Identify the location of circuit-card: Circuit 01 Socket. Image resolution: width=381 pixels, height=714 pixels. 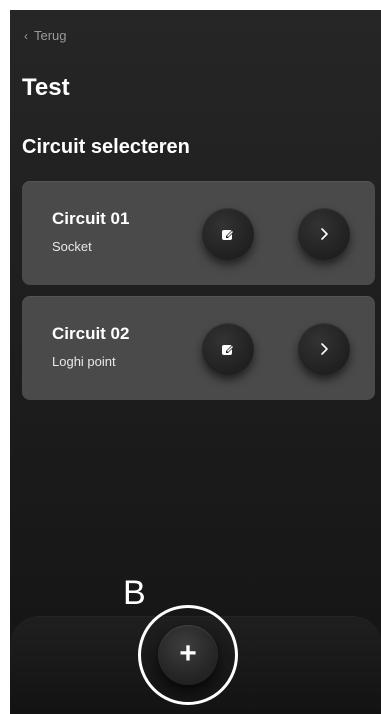
(198, 233).